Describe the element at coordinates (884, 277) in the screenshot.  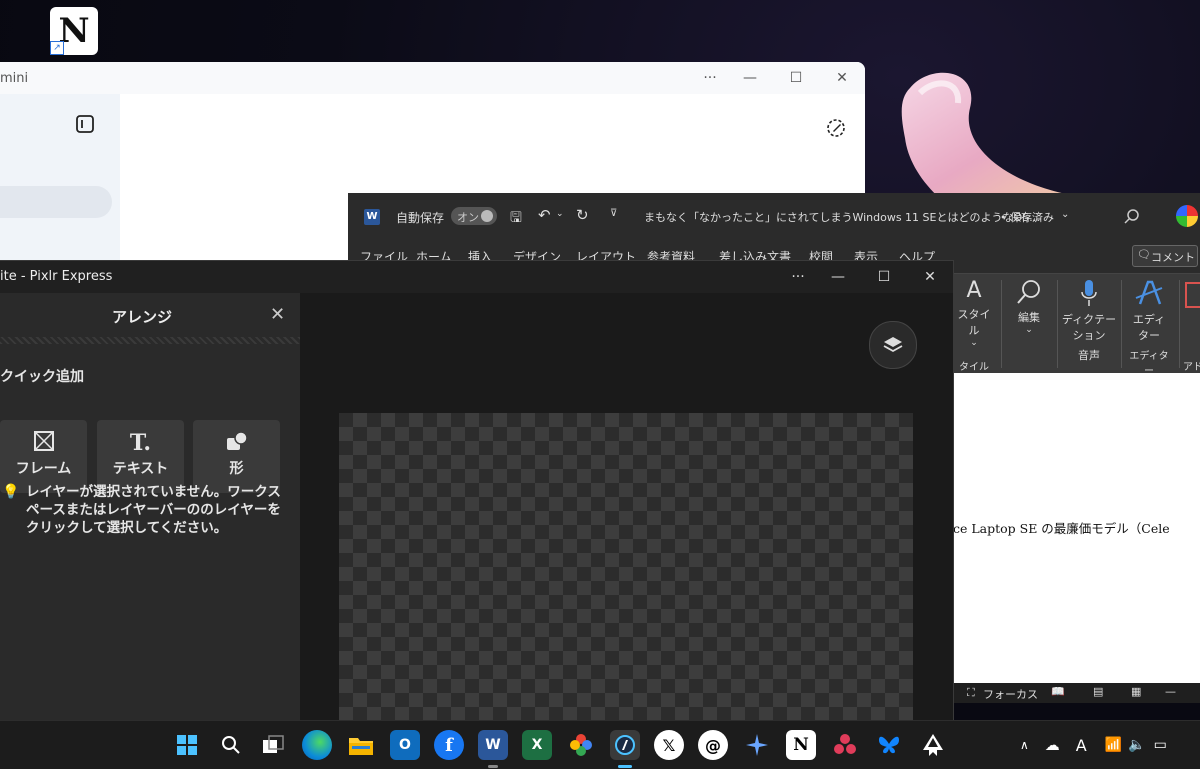
I see `pixlr-maximize-button: ☐` at that location.